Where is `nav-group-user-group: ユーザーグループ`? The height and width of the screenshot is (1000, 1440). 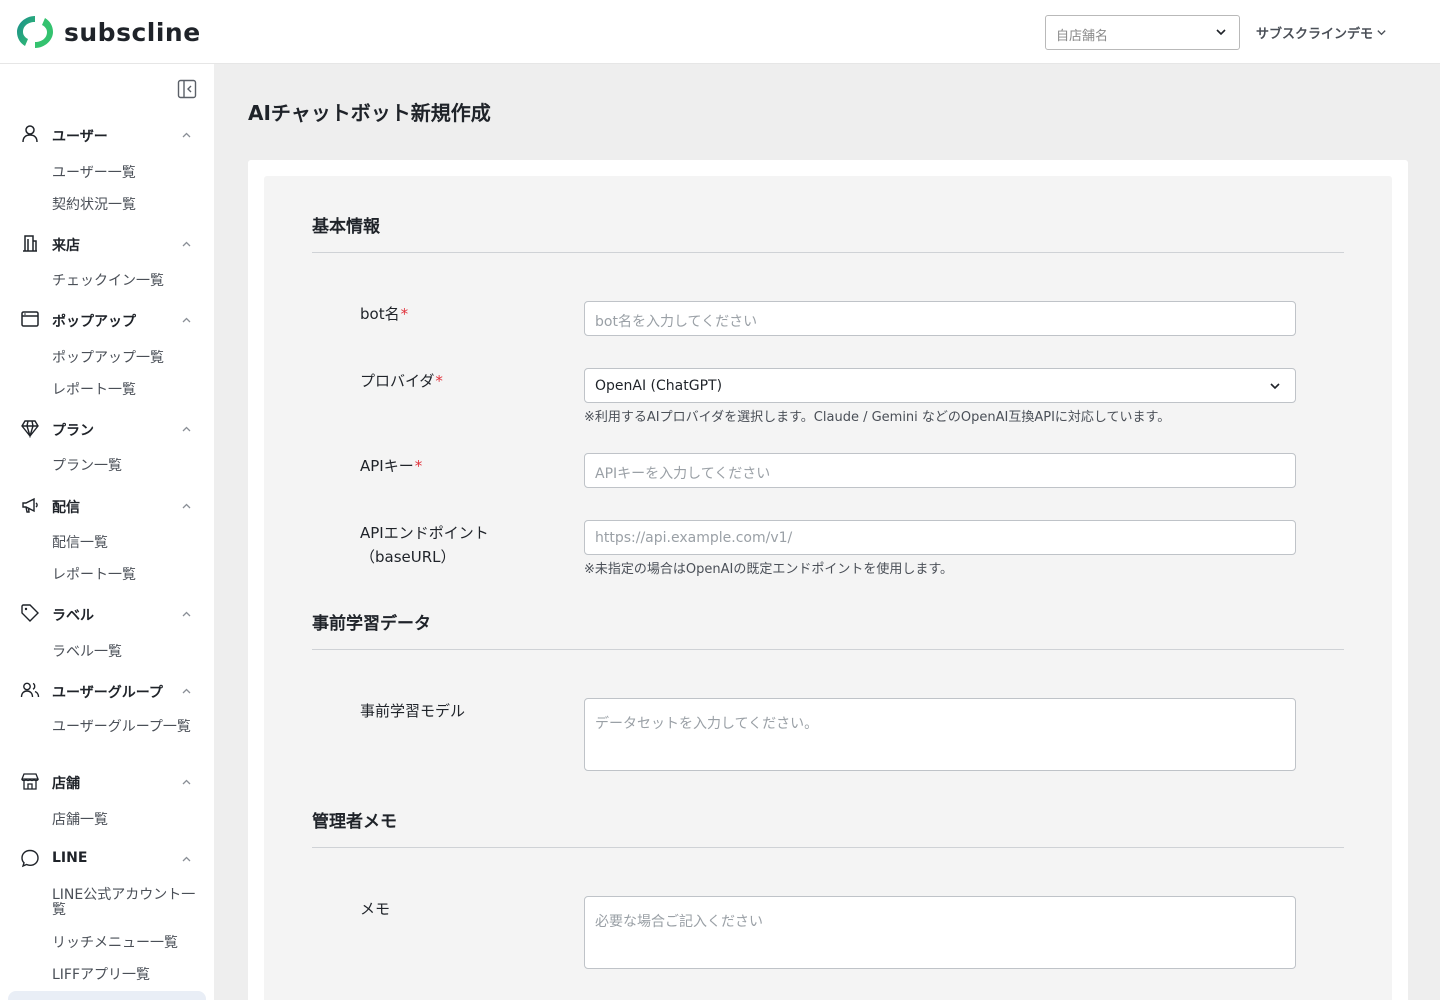 nav-group-user-group: ユーザーグループ is located at coordinates (107, 691).